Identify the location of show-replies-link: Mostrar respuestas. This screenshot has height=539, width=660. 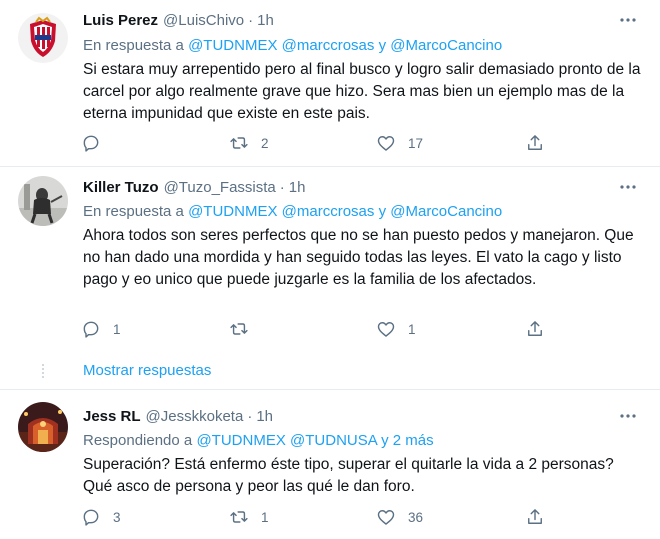
(147, 370).